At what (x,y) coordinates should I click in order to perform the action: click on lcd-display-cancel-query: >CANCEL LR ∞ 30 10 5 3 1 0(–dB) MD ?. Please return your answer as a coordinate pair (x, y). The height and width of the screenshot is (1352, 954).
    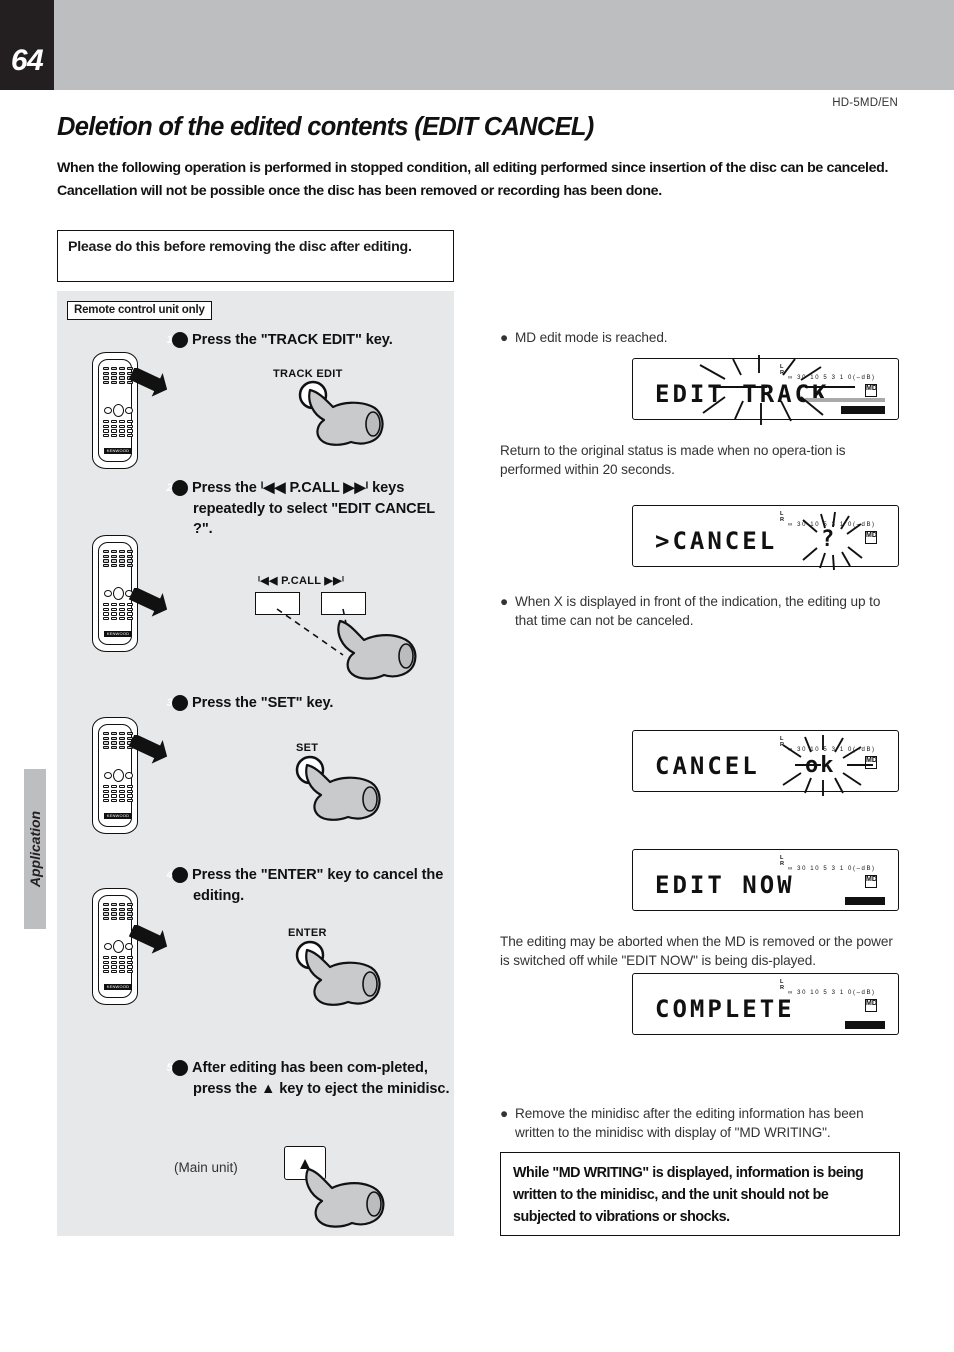
    Looking at the image, I should click on (765, 538).